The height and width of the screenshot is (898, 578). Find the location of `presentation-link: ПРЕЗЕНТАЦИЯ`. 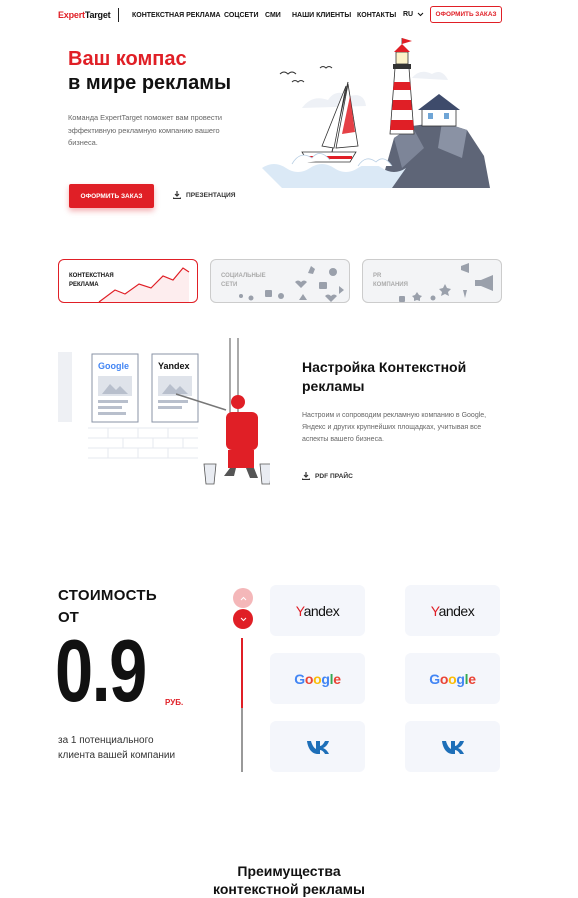

presentation-link: ПРЕЗЕНТАЦИЯ is located at coordinates (204, 195).